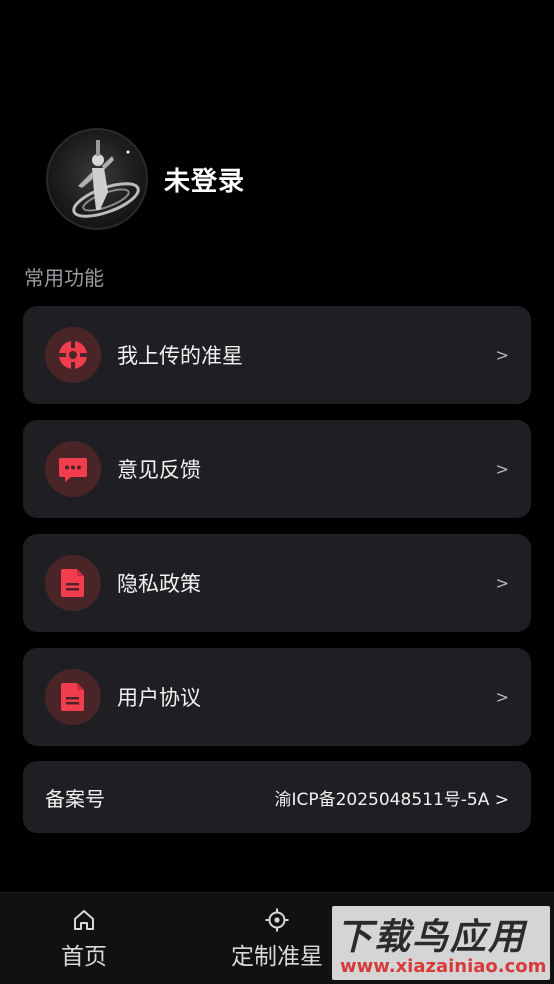  What do you see at coordinates (106, 179) in the screenshot?
I see `avatar-figure-icon` at bounding box center [106, 179].